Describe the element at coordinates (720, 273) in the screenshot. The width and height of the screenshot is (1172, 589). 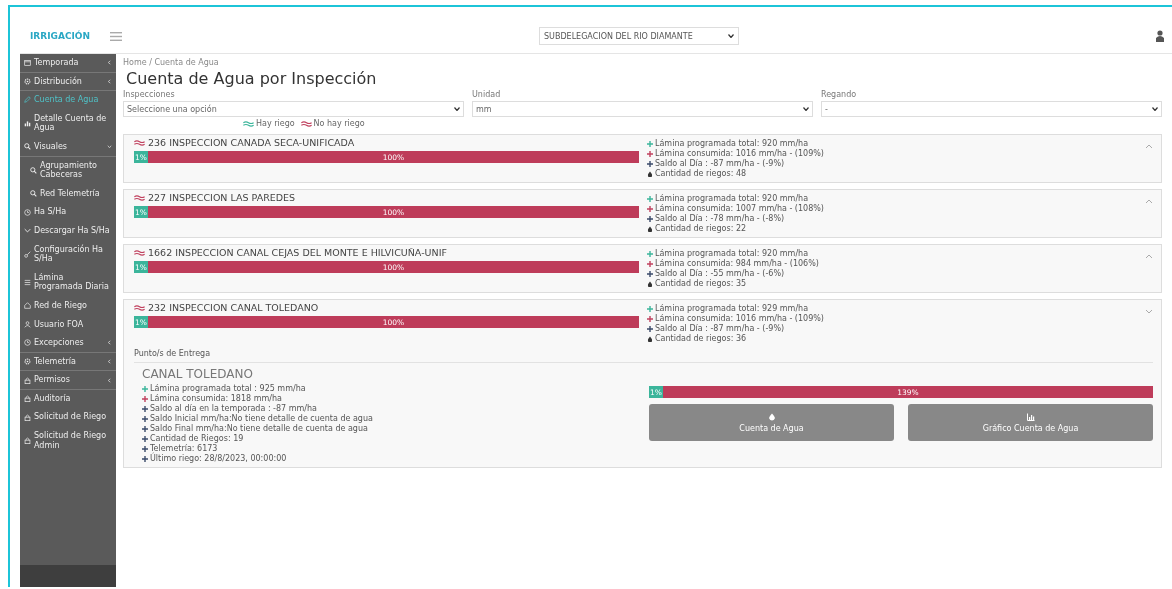
I see `stat-text: Saldo al Día : -55 mm/ha - (-6%)` at that location.